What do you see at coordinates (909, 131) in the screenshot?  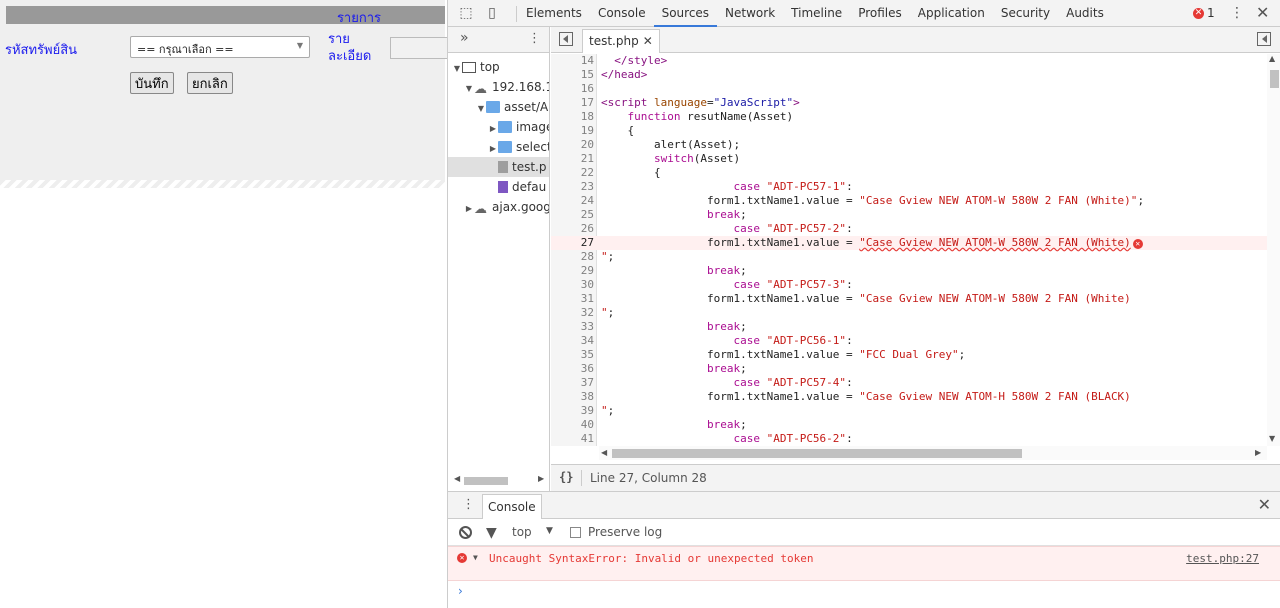 I see `code-line: 19 {` at bounding box center [909, 131].